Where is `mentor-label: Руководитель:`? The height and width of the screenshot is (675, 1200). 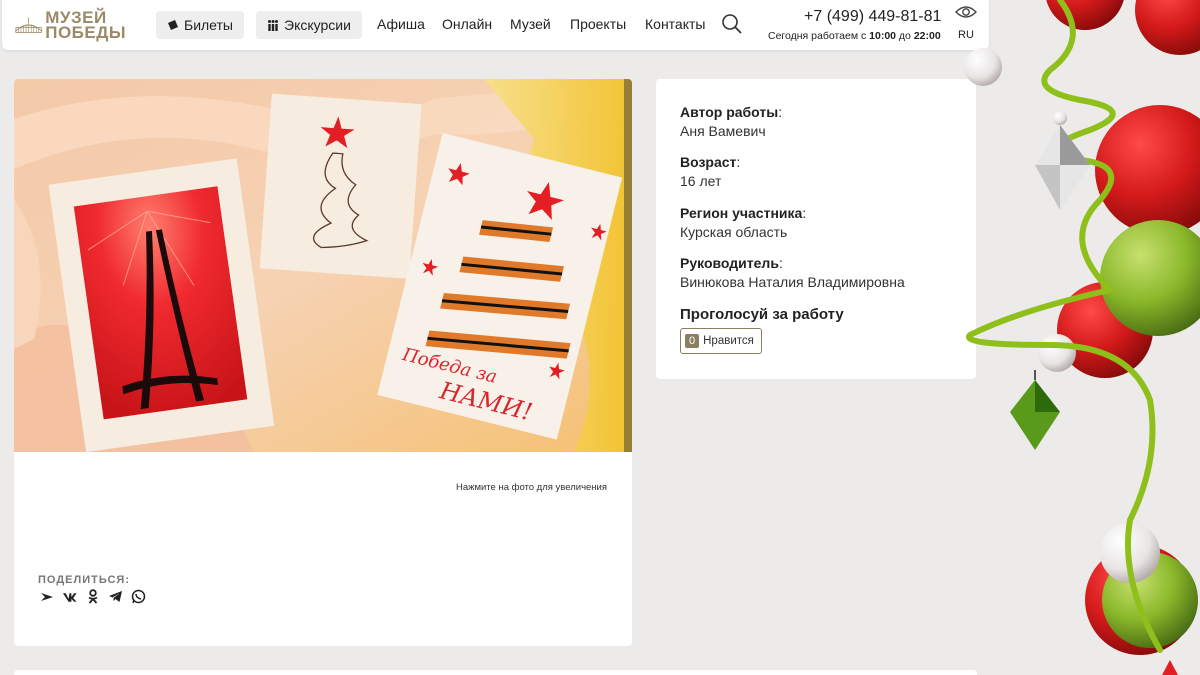
mentor-label: Руководитель: is located at coordinates (792, 263).